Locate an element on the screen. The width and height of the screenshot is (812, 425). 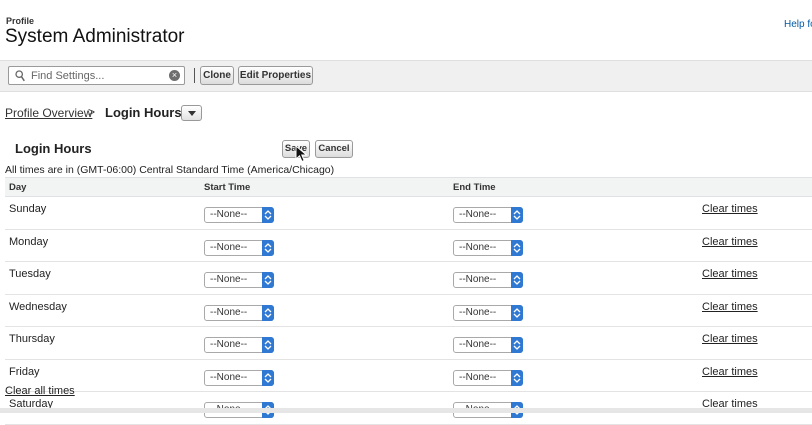
table-row: Tuesday --None-- --None-- Clear times is located at coordinates (408, 278).